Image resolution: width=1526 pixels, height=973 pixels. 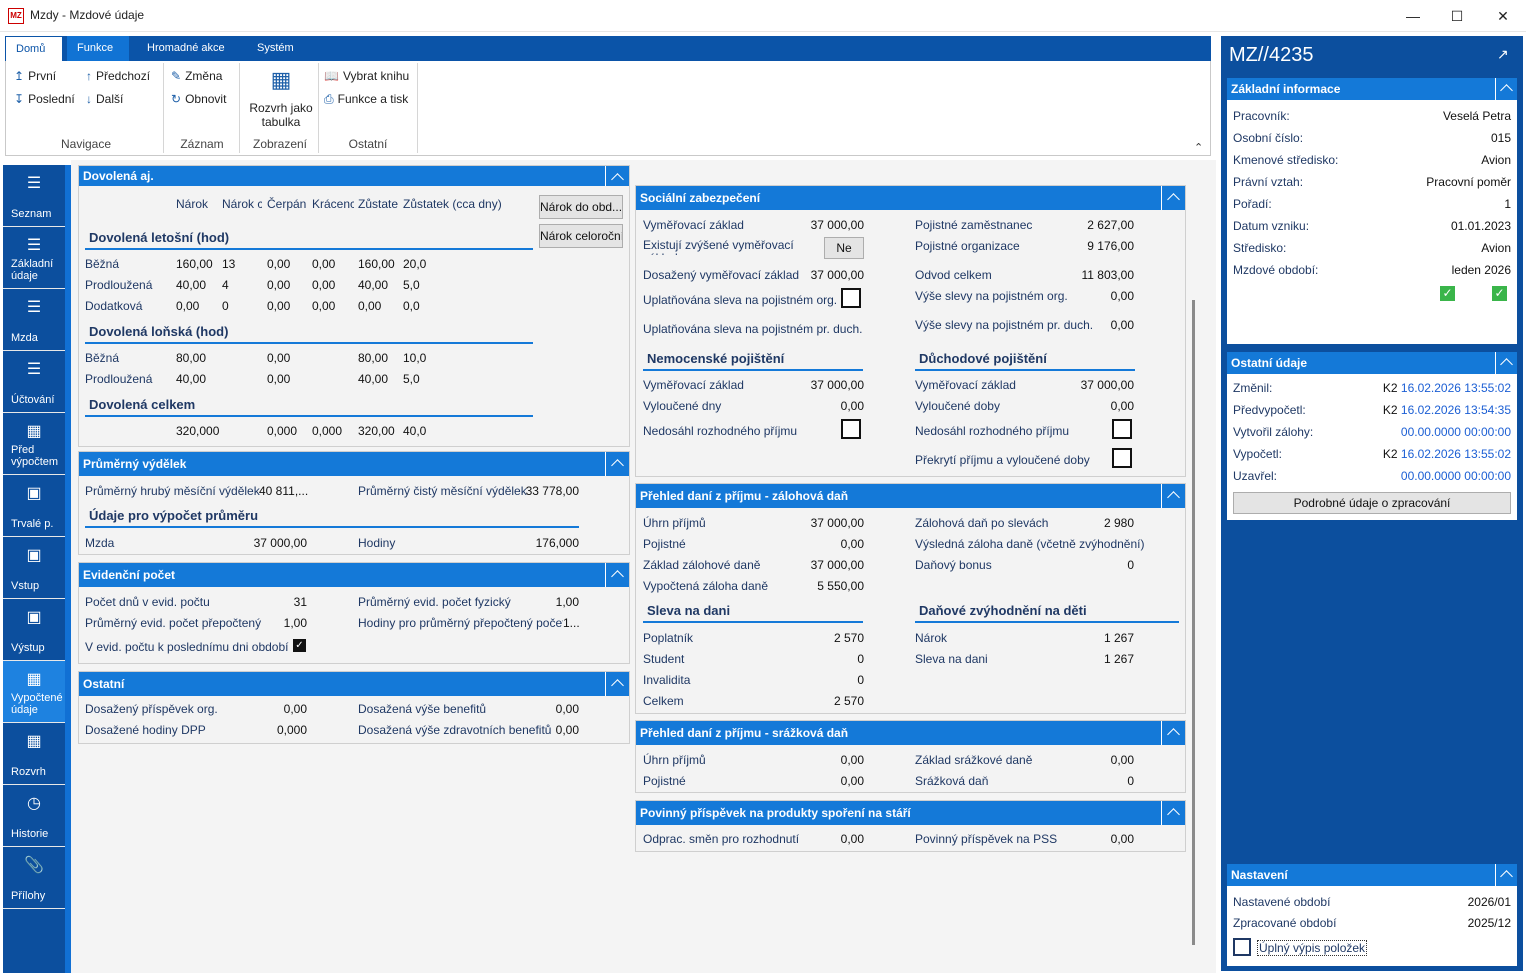 What do you see at coordinates (34, 630) in the screenshot?
I see `nav-item-7: ▣ Výstup` at bounding box center [34, 630].